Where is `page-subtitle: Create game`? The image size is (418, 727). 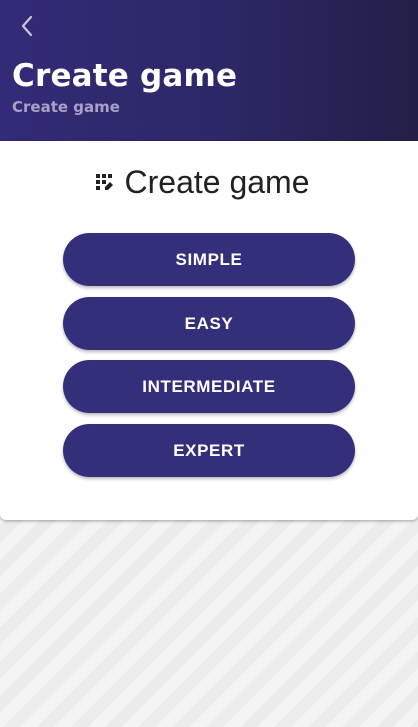
page-subtitle: Create game is located at coordinates (66, 107).